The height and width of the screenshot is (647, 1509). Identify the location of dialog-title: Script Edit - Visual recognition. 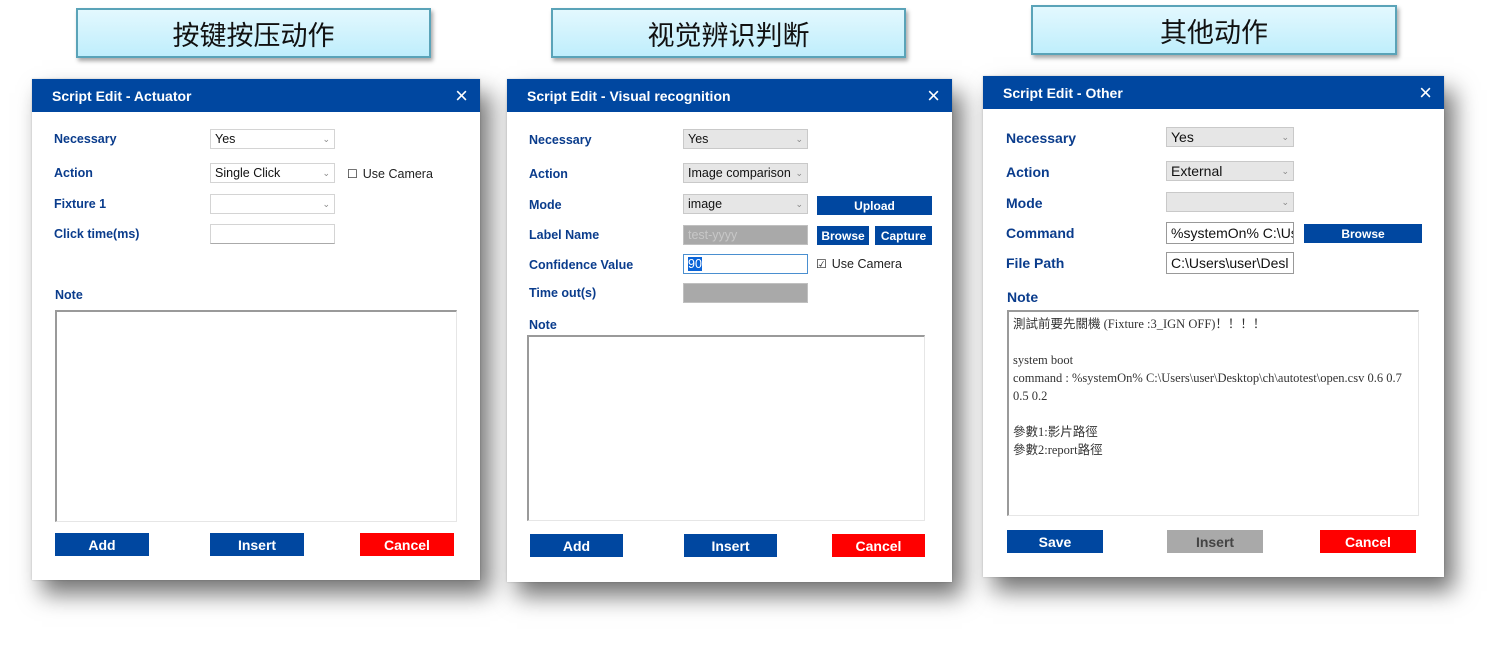
(629, 95).